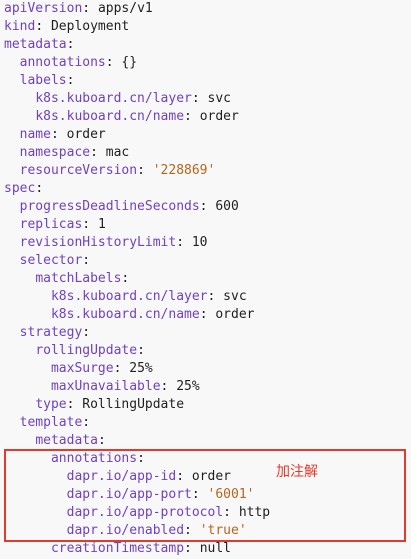 The image size is (411, 559). What do you see at coordinates (78, 170) in the screenshot?
I see `yaml-key: resourceVersion` at bounding box center [78, 170].